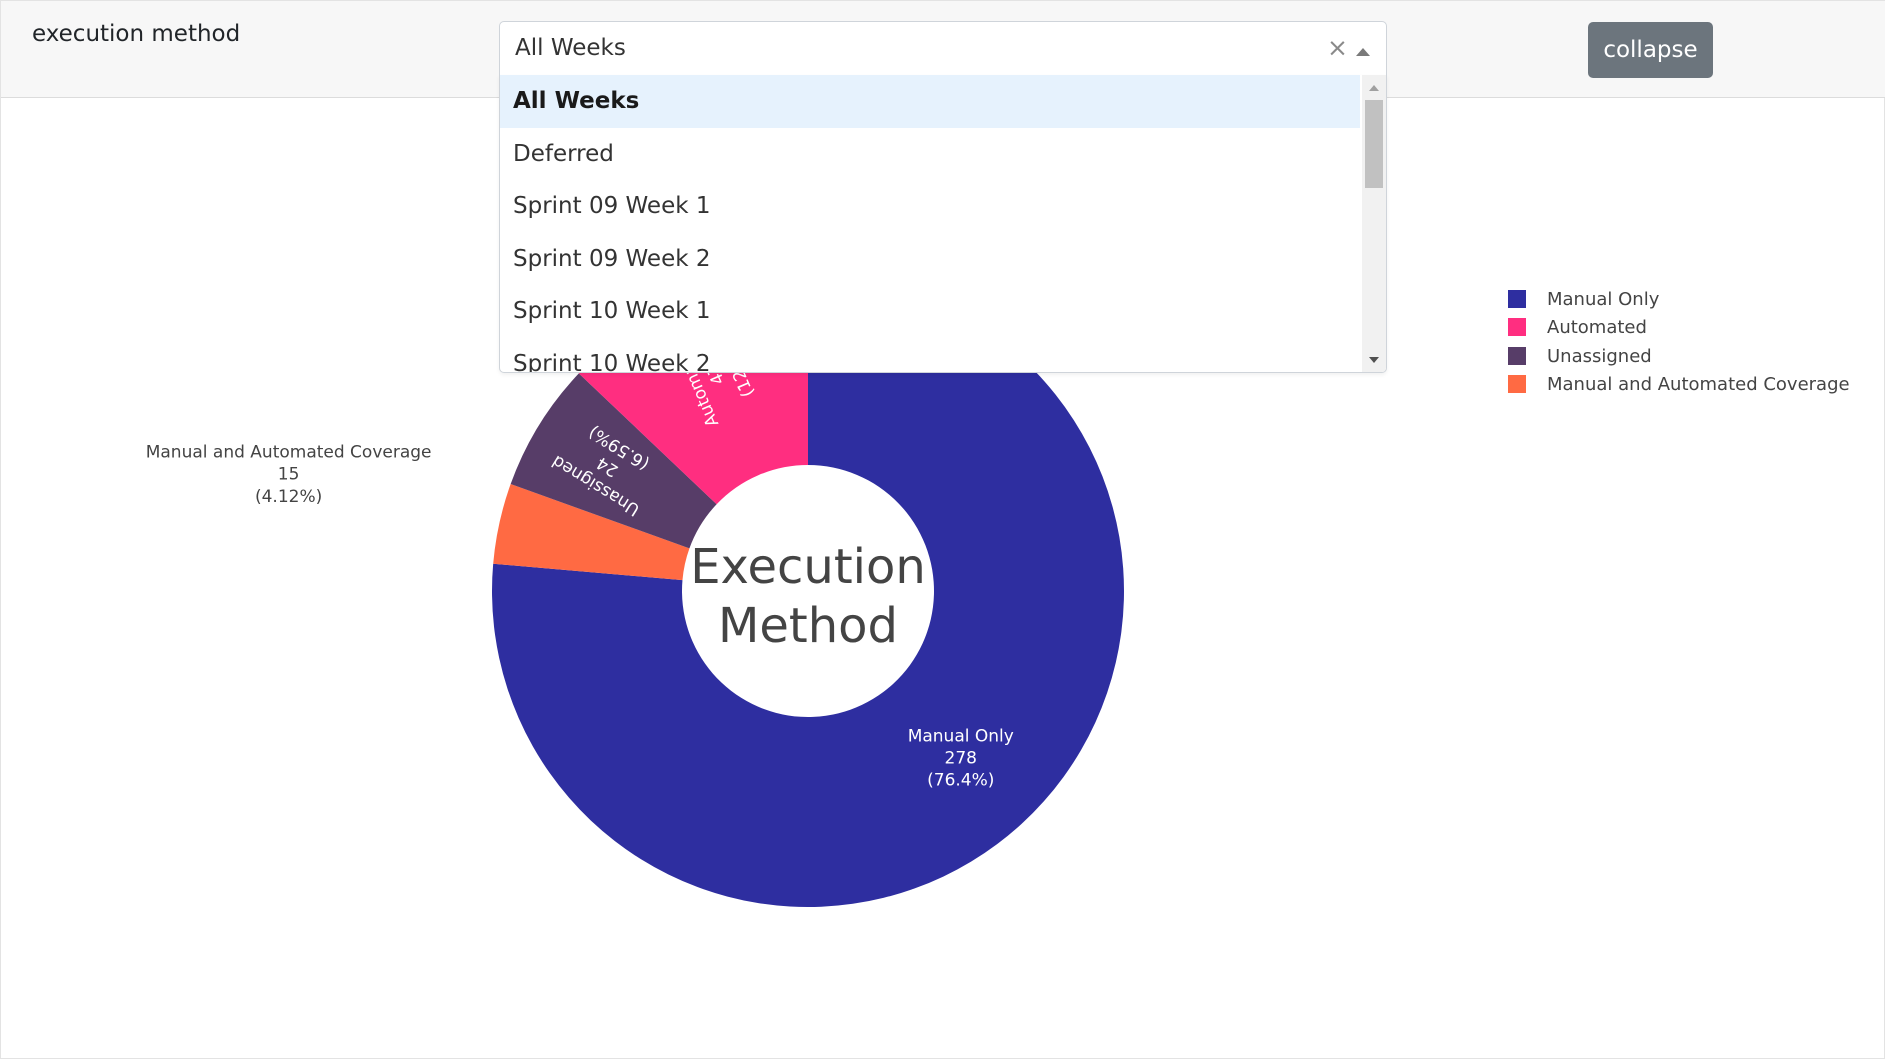  I want to click on legend-label-manual-and-automated-coverage: Manual and Automated Coverage, so click(1698, 384).